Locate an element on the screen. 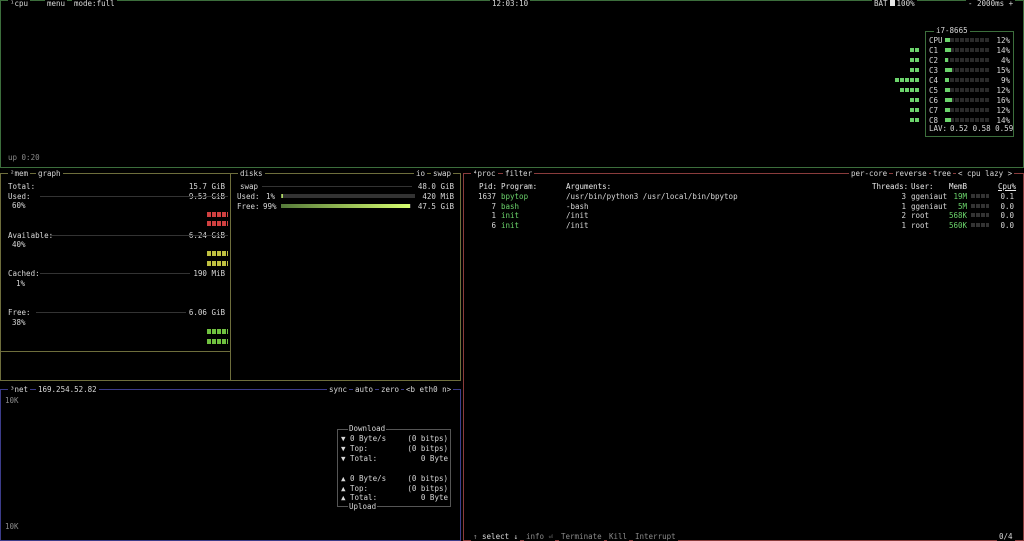  proc-footer-interrupt: Interrupt is located at coordinates (655, 536).